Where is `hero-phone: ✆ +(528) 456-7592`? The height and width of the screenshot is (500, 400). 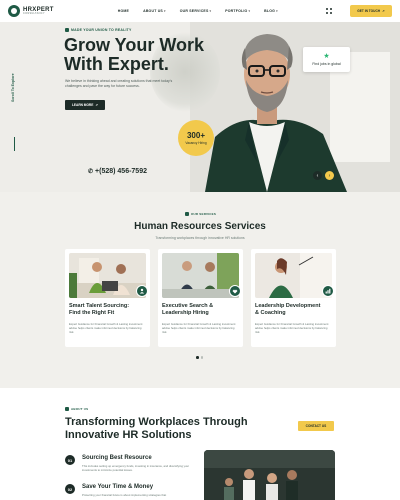 hero-phone: ✆ +(528) 456-7592 is located at coordinates (117, 171).